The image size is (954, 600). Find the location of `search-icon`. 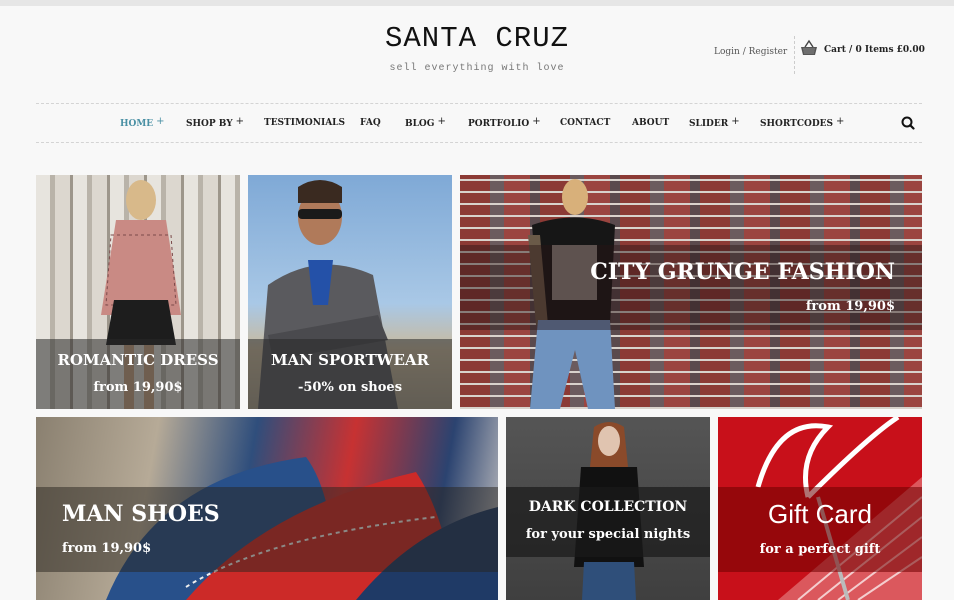

search-icon is located at coordinates (908, 123).